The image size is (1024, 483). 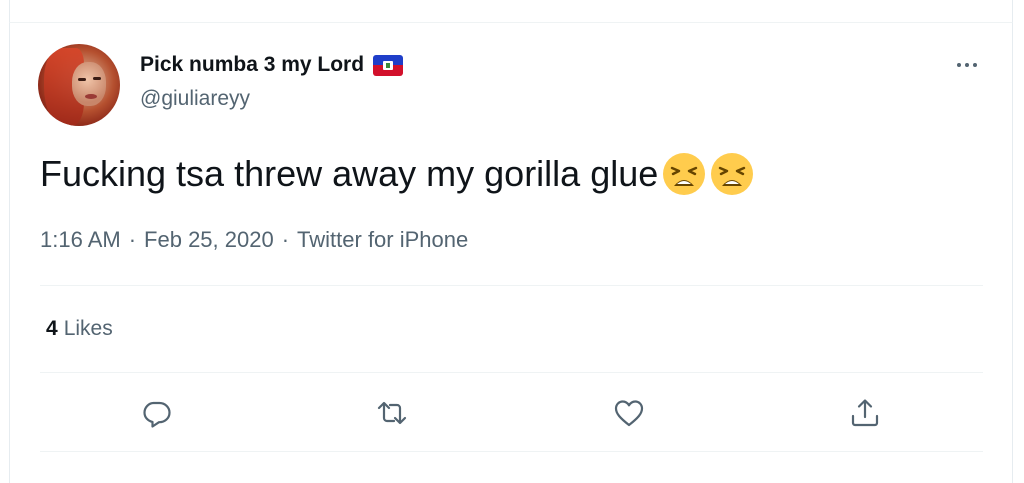 I want to click on share-icon, so click(x=865, y=413).